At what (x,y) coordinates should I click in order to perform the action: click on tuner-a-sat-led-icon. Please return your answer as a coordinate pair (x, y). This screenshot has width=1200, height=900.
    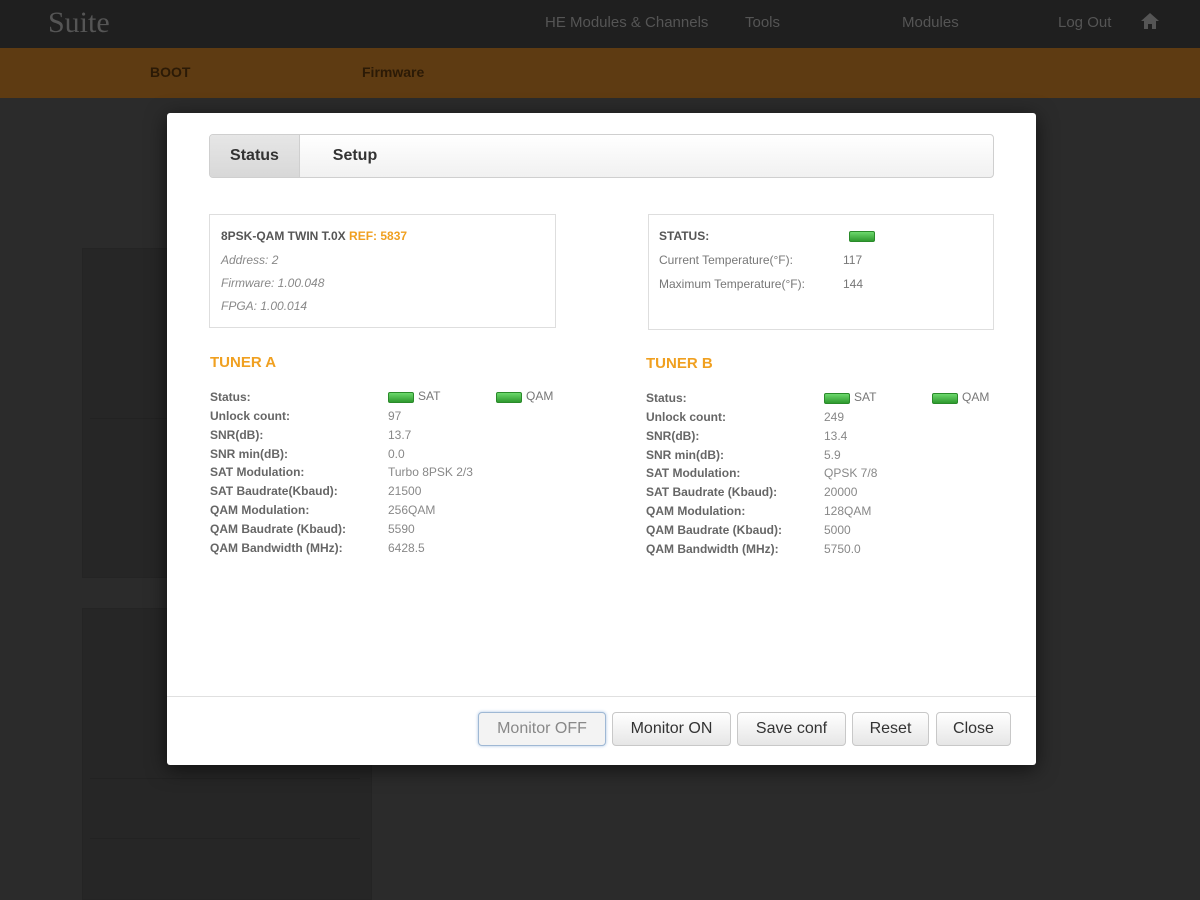
    Looking at the image, I should click on (401, 397).